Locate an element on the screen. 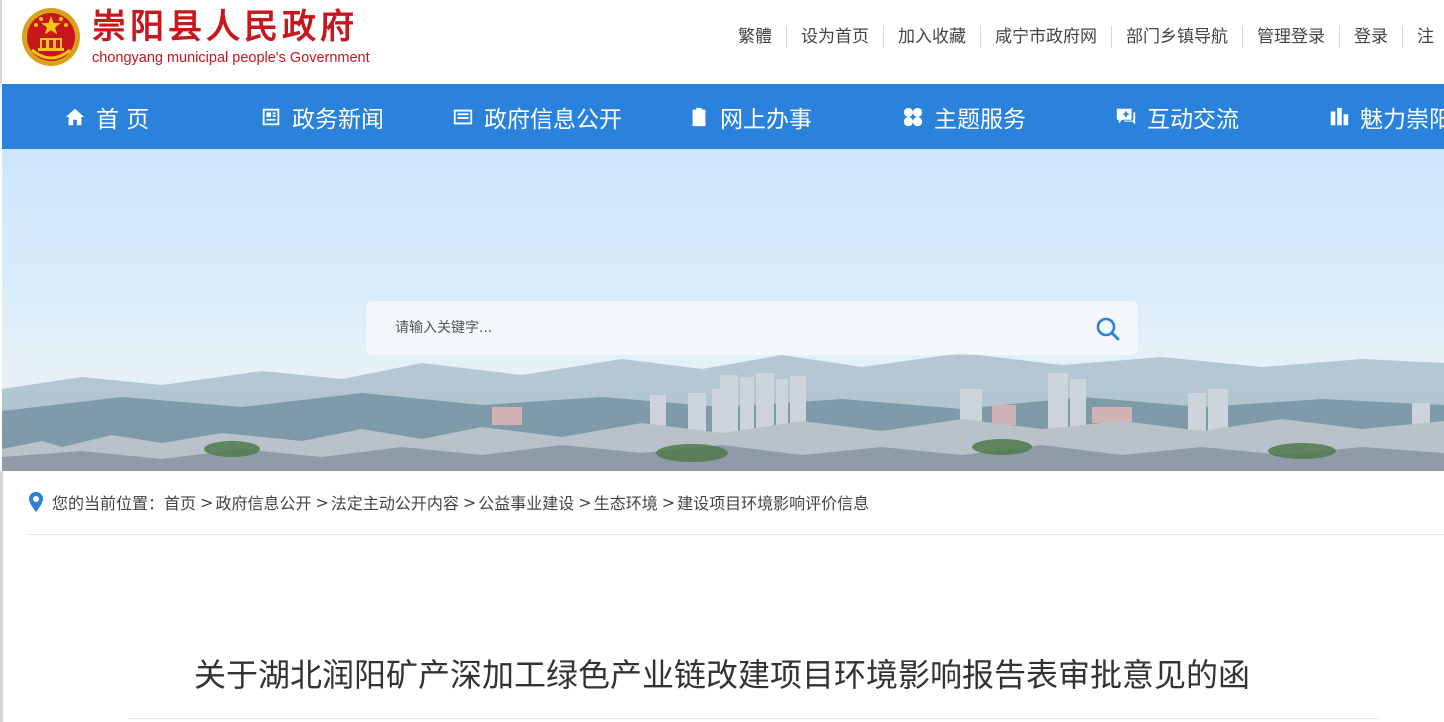 The width and height of the screenshot is (1444, 722). search-bar is located at coordinates (752, 328).